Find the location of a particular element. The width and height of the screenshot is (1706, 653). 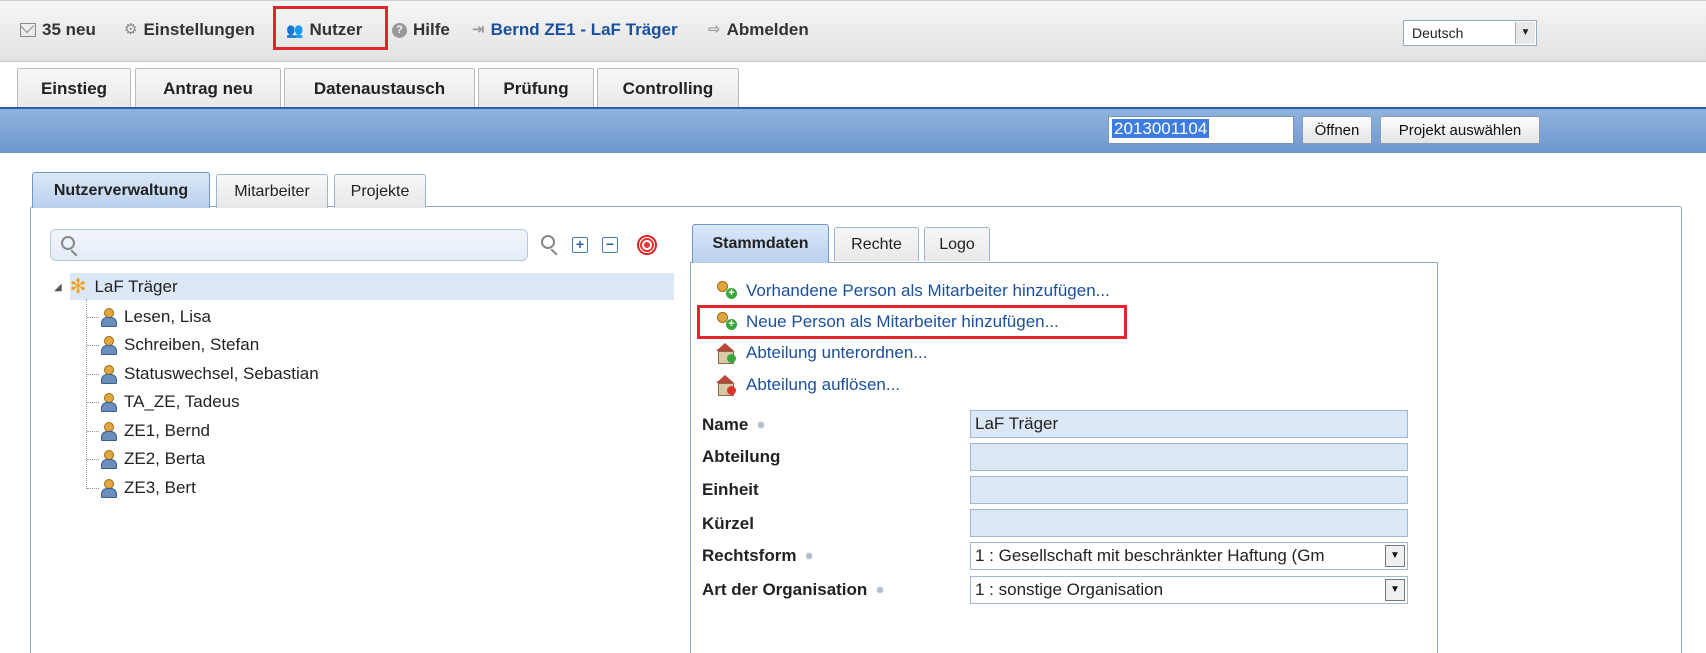

messages-label: 35 neu is located at coordinates (69, 29).